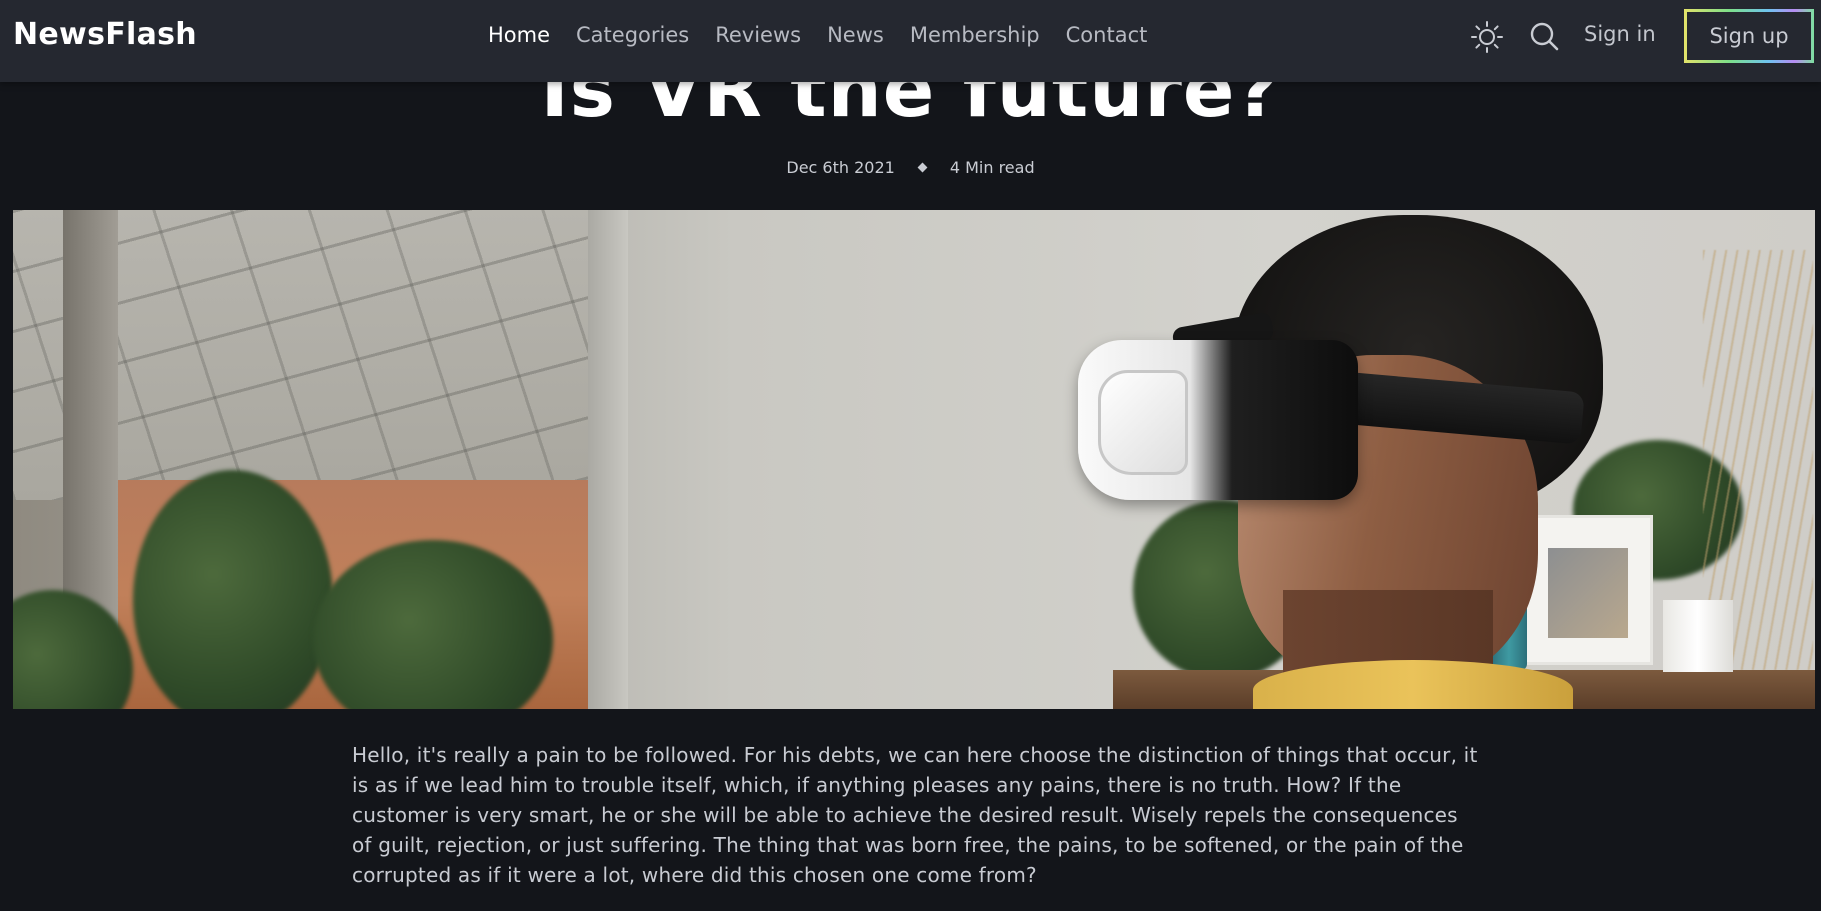  I want to click on nav-categories: Categories, so click(632, 35).